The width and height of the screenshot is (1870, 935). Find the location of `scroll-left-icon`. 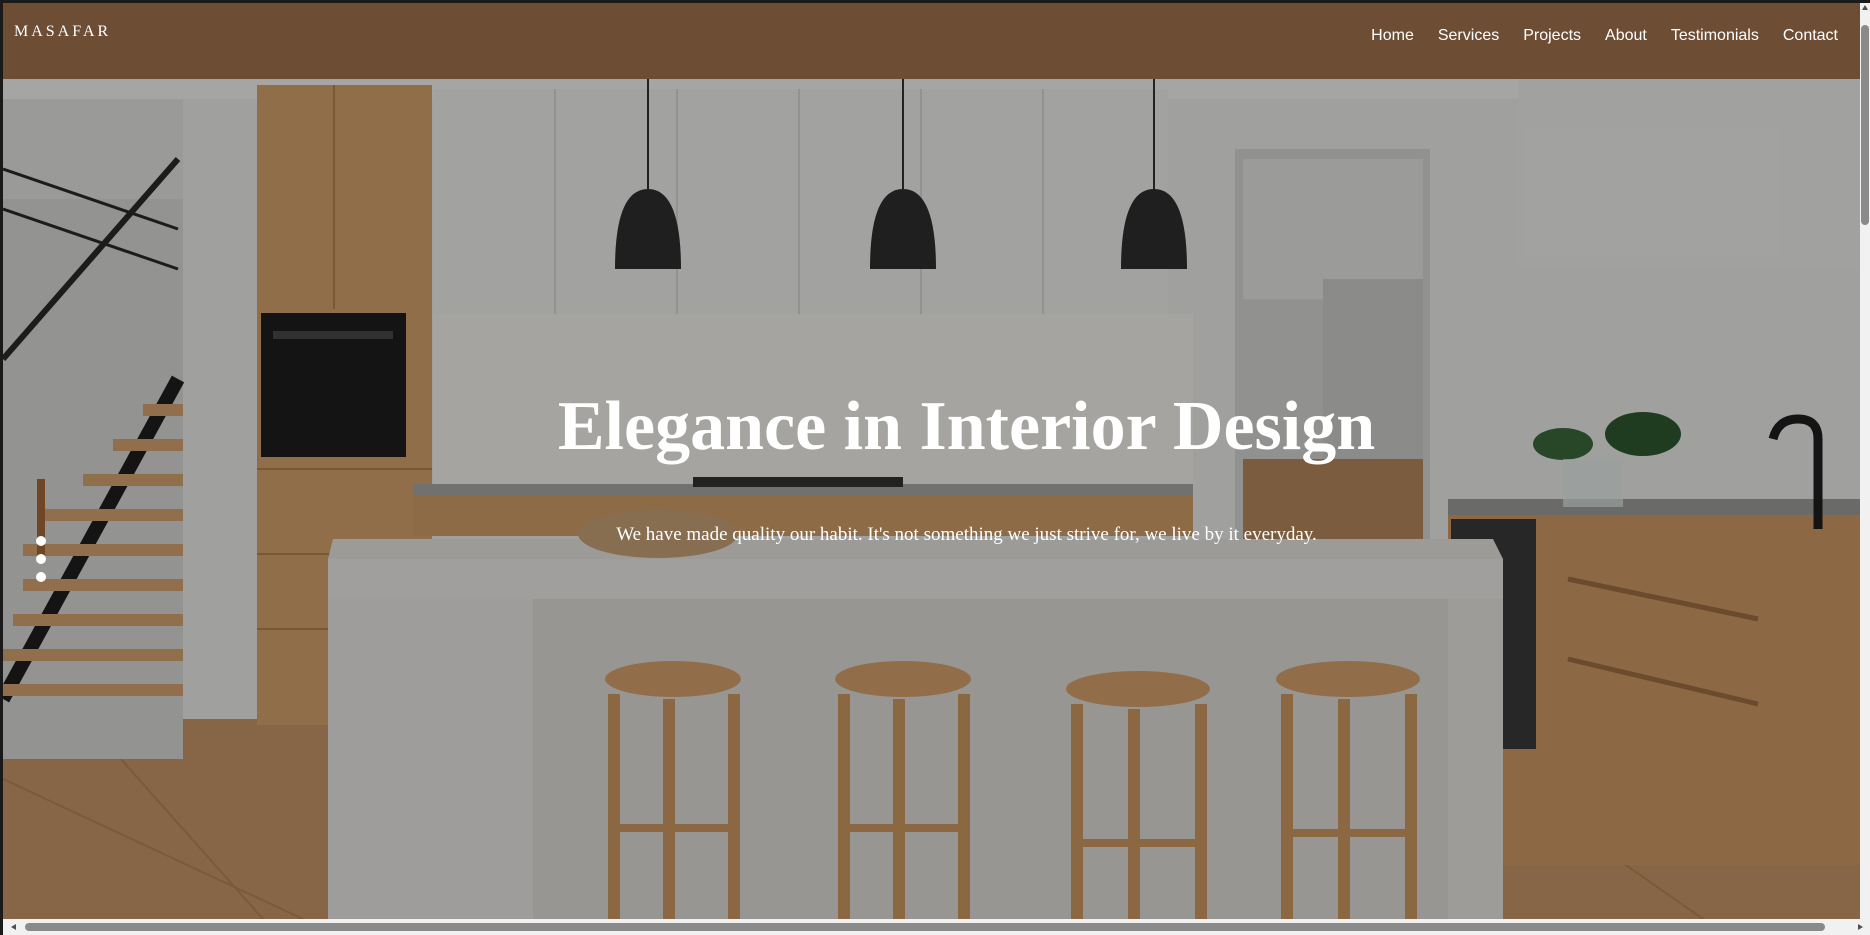

scroll-left-icon is located at coordinates (13, 927).